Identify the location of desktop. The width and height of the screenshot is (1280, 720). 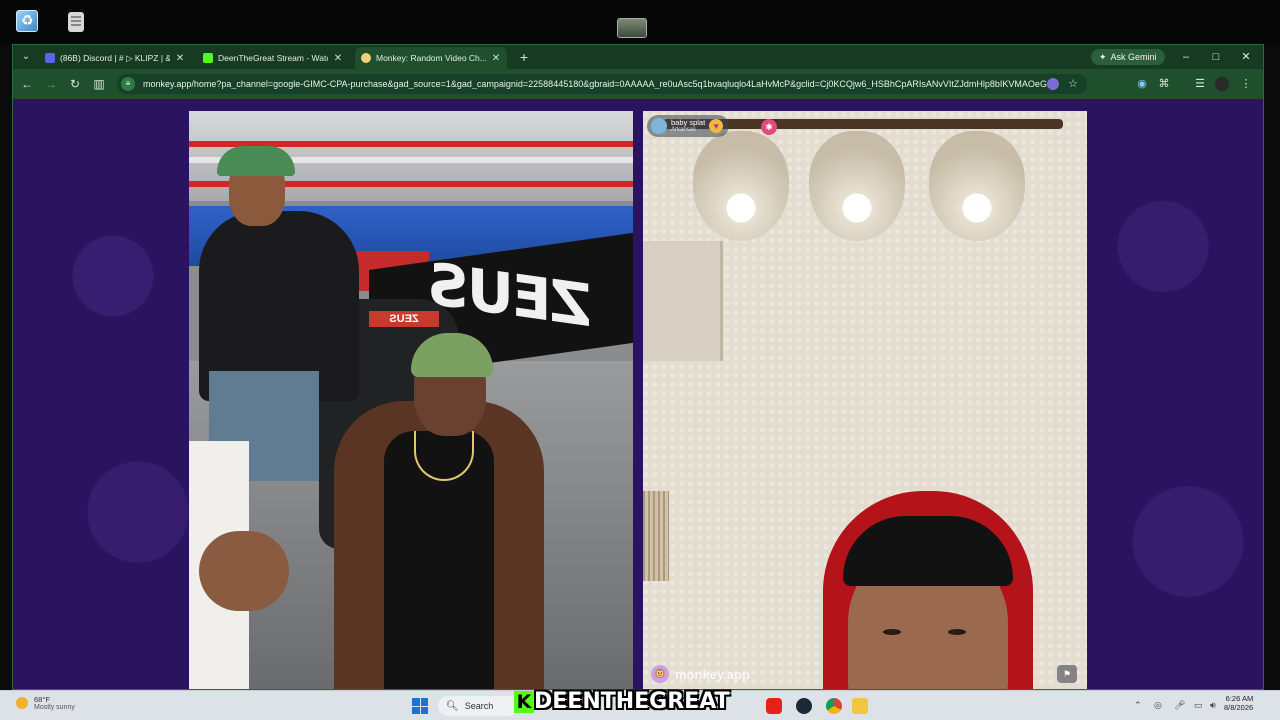
(640, 22).